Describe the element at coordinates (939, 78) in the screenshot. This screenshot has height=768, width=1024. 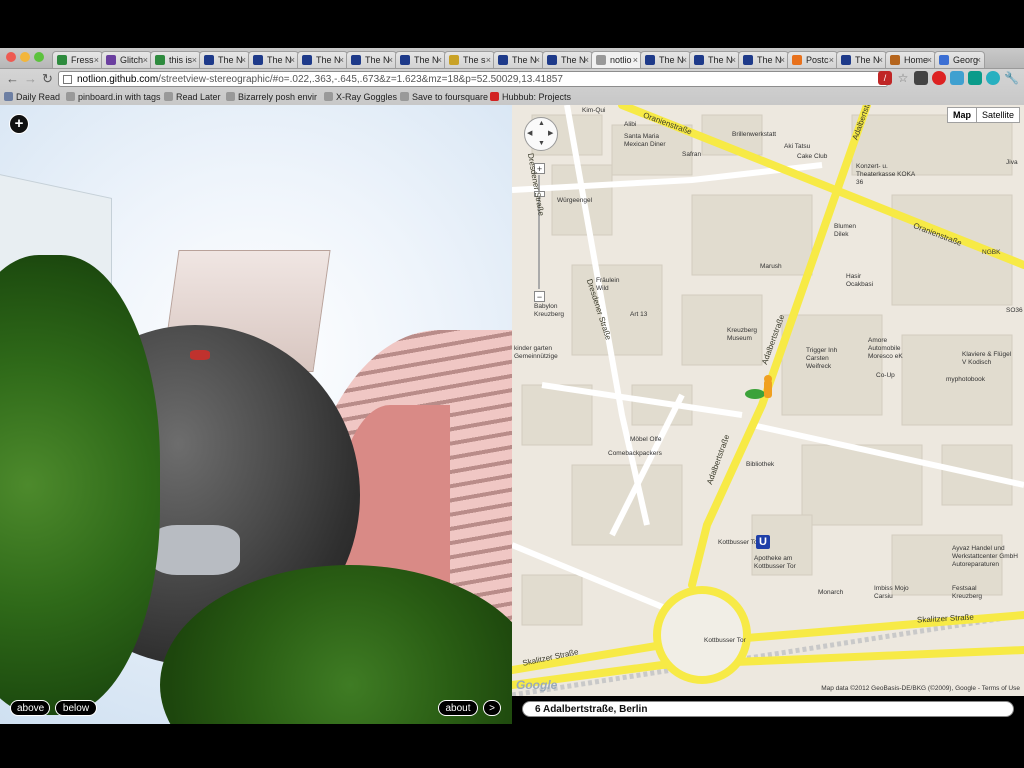
I see `lastpass-icon` at that location.